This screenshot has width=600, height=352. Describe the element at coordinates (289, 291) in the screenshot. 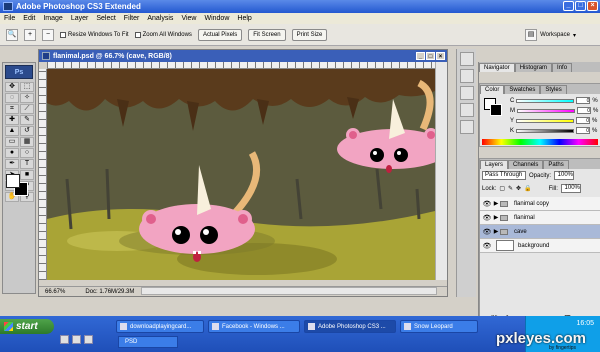

I see `horizontal-scrollbar` at that location.